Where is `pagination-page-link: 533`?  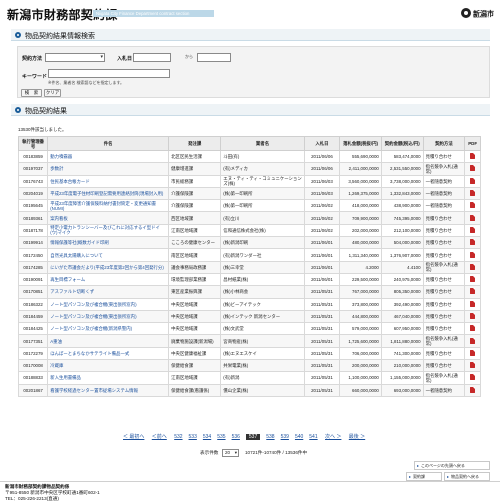
pagination-page-link: 533 is located at coordinates (193, 437).